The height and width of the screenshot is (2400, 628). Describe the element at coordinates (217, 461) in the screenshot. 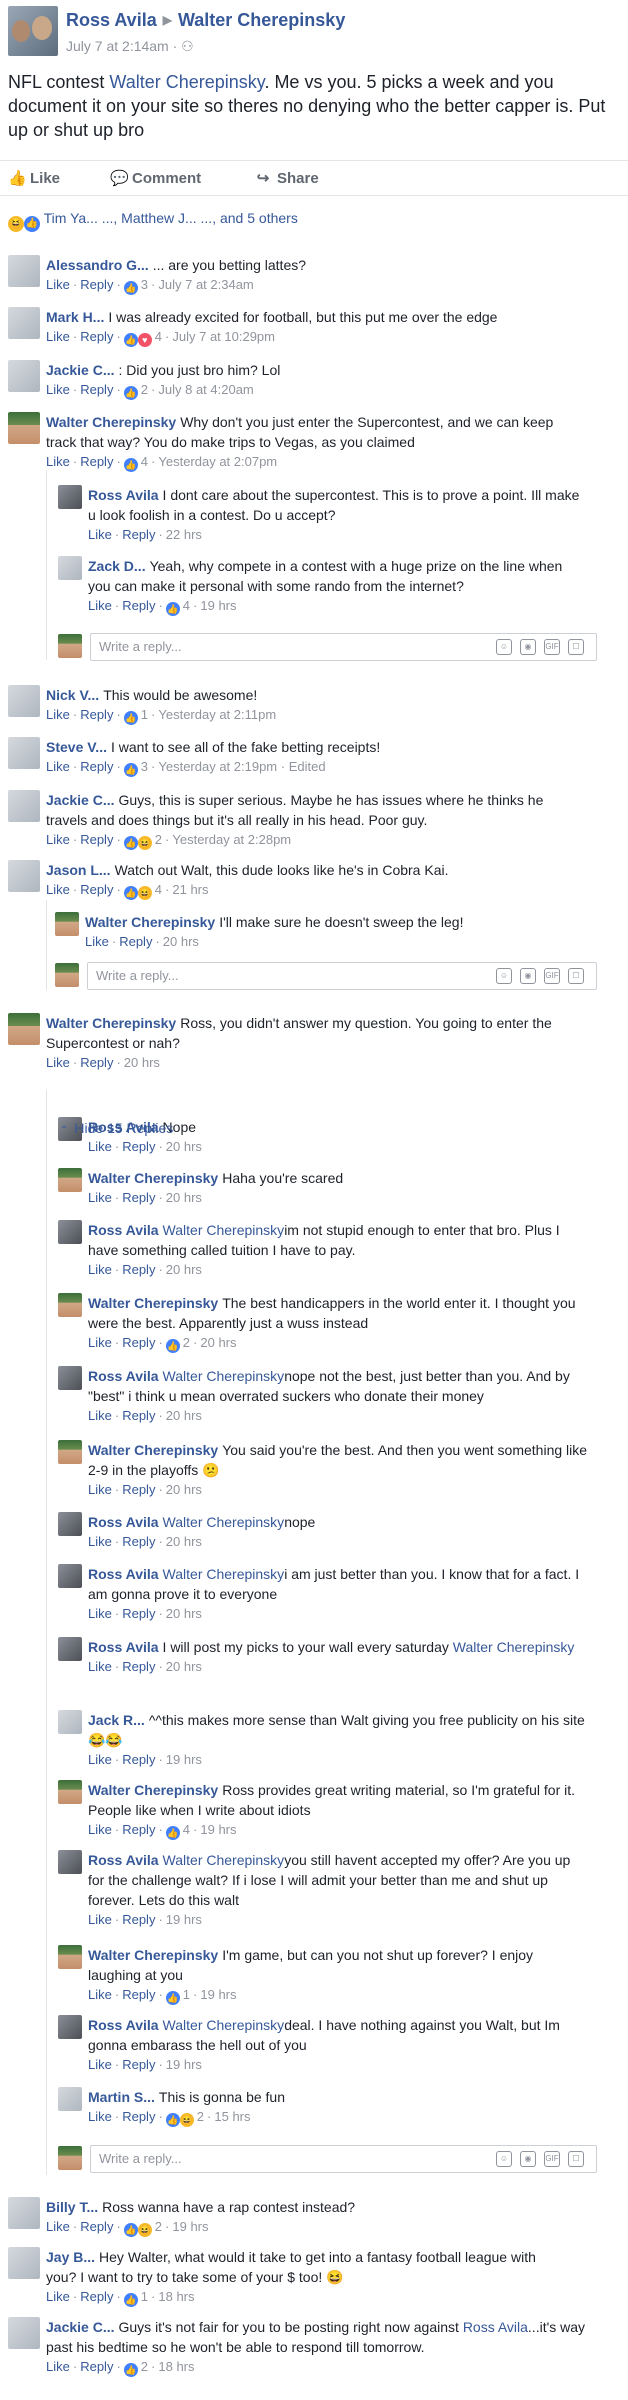

I see `comment-timestamp: Yesterday at 2:07pm` at that location.